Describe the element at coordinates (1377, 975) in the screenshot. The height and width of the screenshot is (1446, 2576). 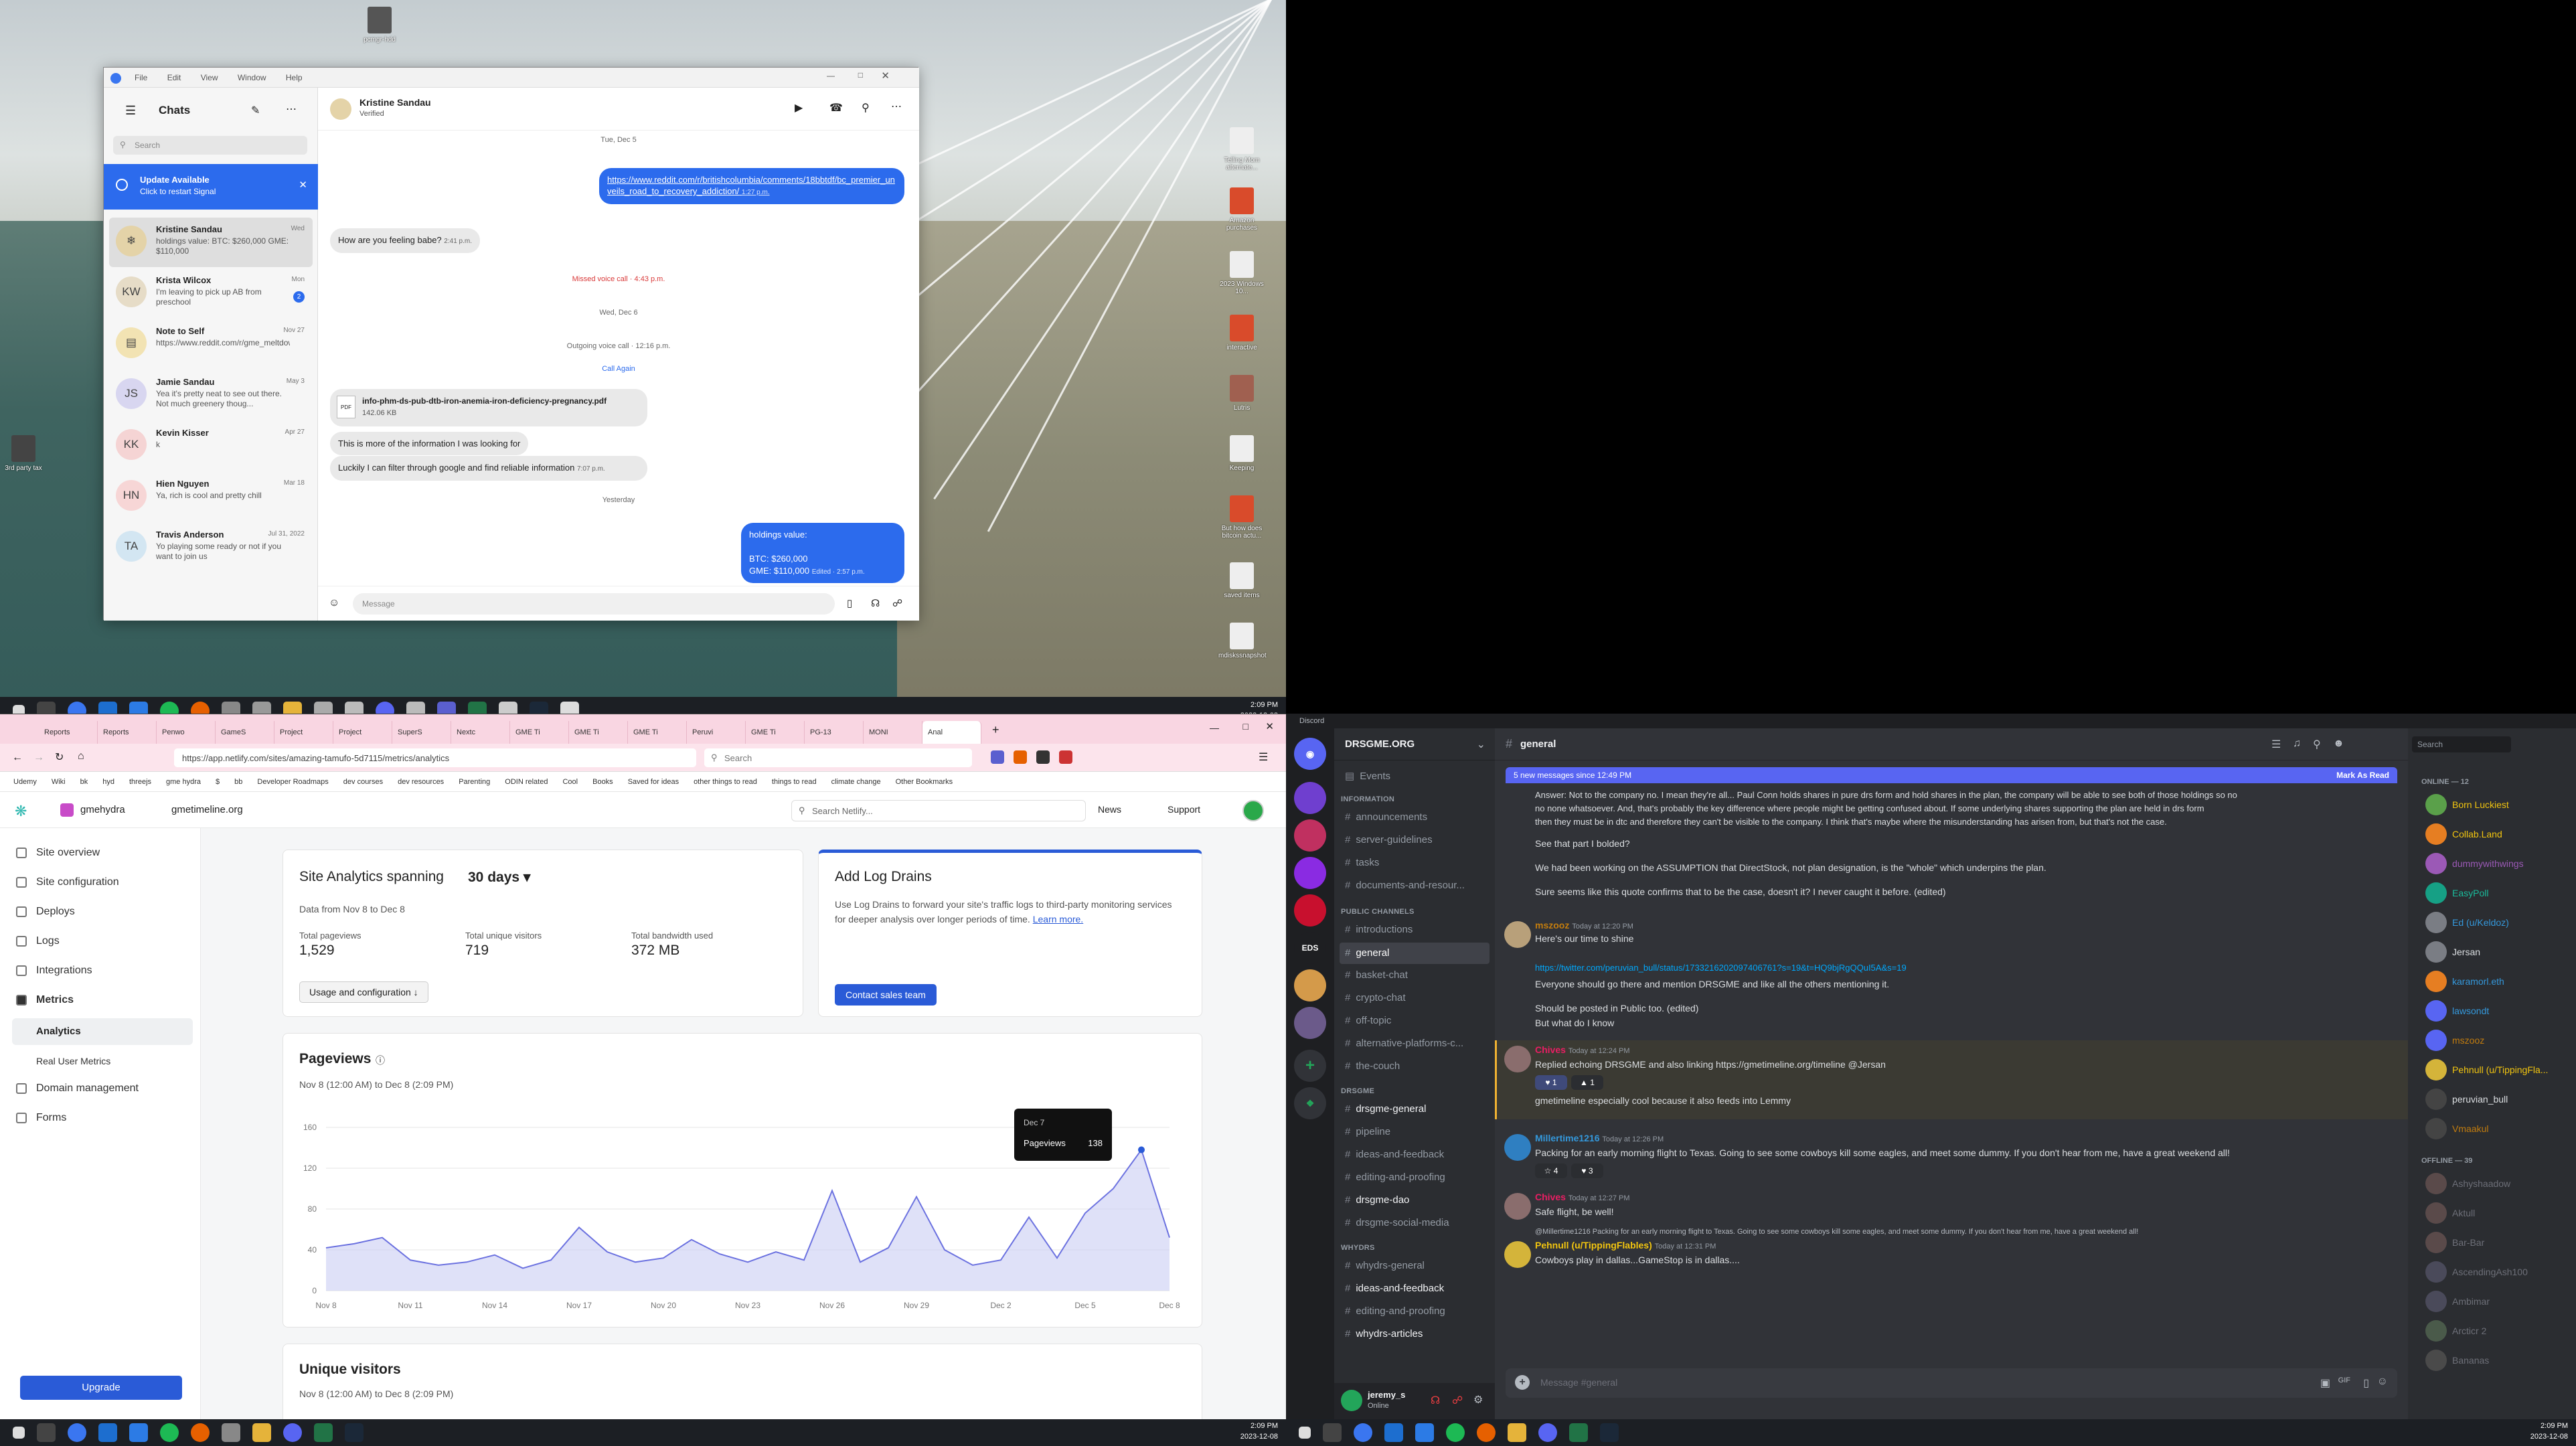
I see `channel-item: # basket-chat` at that location.